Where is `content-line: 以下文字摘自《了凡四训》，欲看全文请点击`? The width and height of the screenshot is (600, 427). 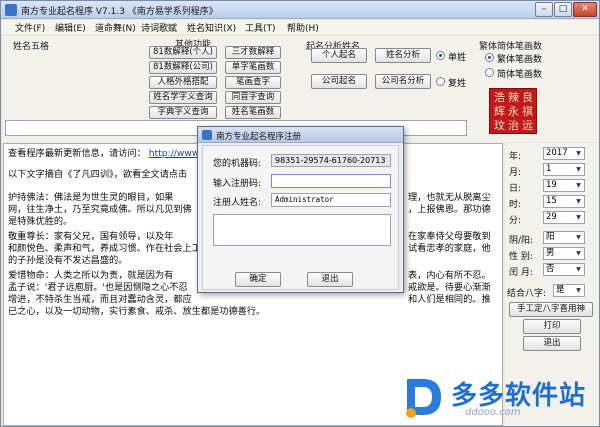 content-line: 以下文字摘自《了凡四训》，欲看全文请点击 is located at coordinates (98, 174).